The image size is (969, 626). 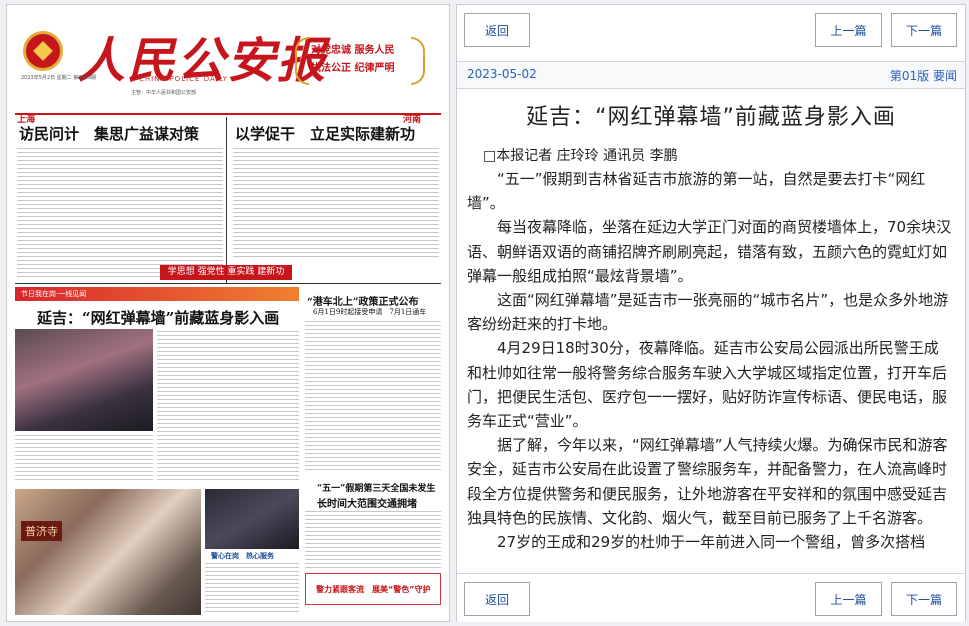 What do you see at coordinates (363, 302) in the screenshot?
I see `hk-headline: “港车北上”政策正式公布` at bounding box center [363, 302].